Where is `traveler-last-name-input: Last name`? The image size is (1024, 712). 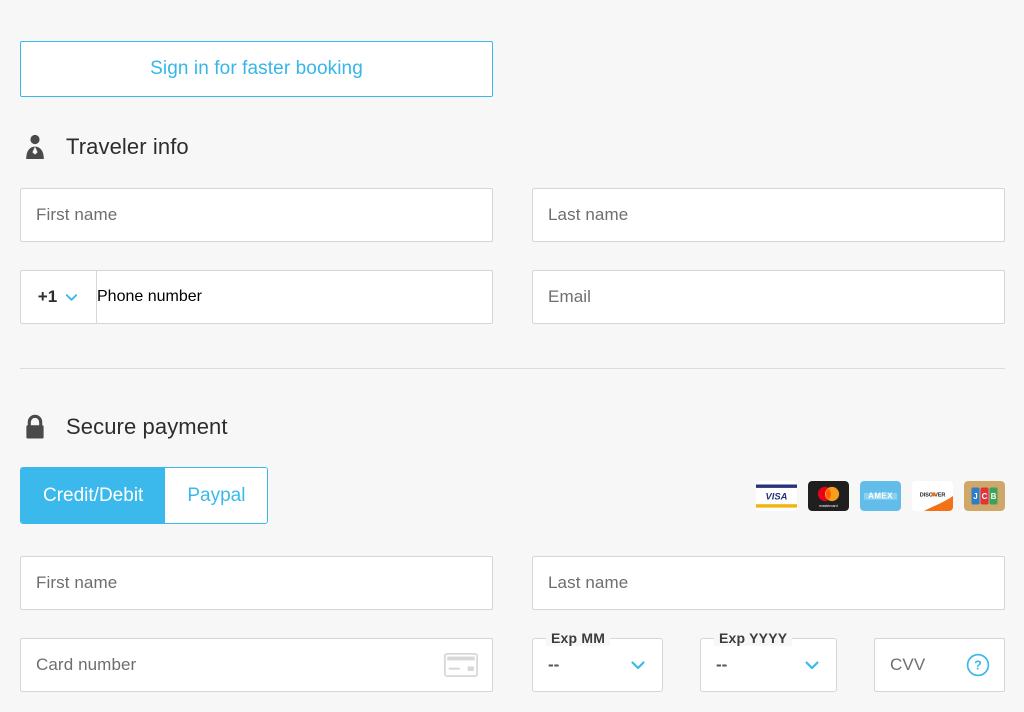
traveler-last-name-input: Last name is located at coordinates (768, 215).